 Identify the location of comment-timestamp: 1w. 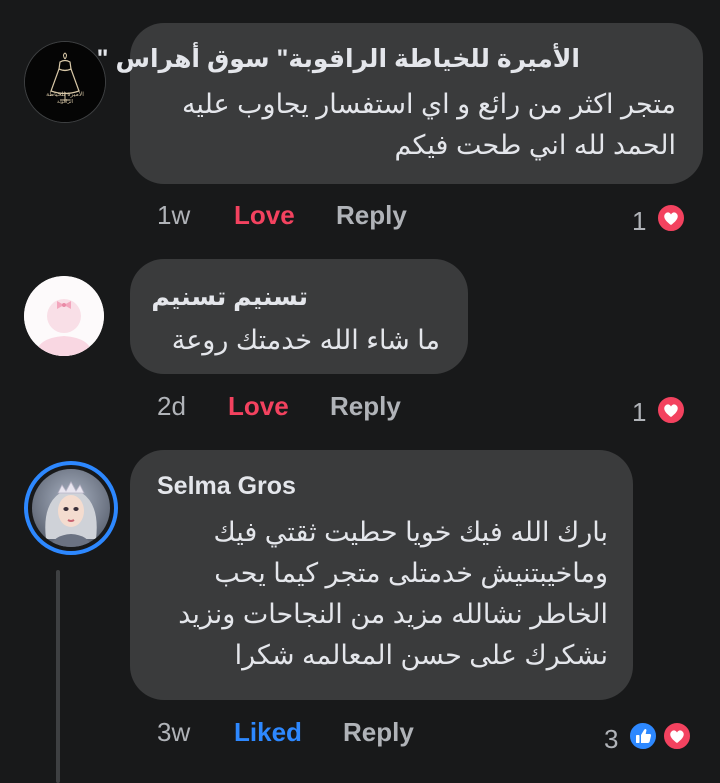
(173, 215).